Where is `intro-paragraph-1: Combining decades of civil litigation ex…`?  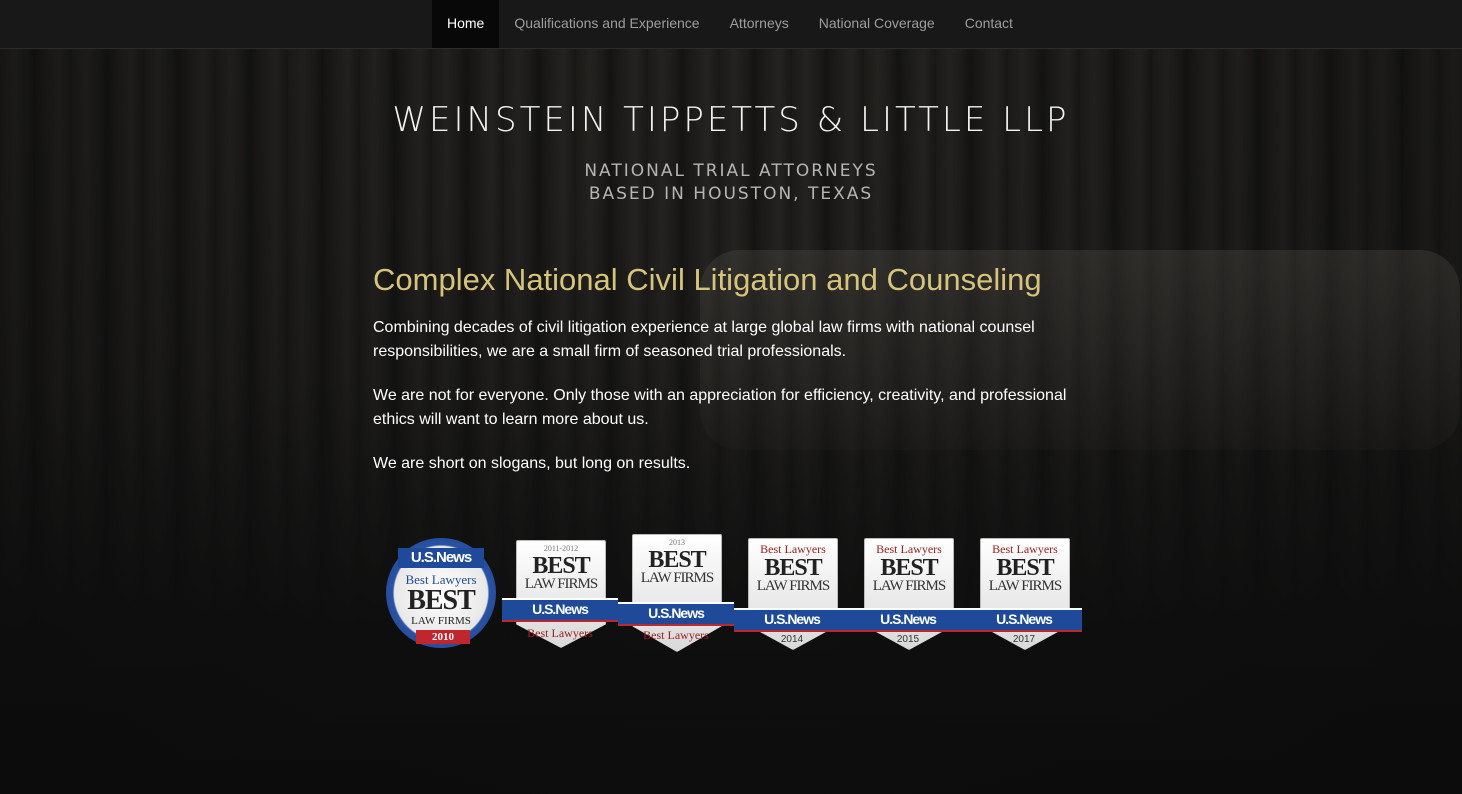
intro-paragraph-1: Combining decades of civil litigation ex… is located at coordinates (704, 339).